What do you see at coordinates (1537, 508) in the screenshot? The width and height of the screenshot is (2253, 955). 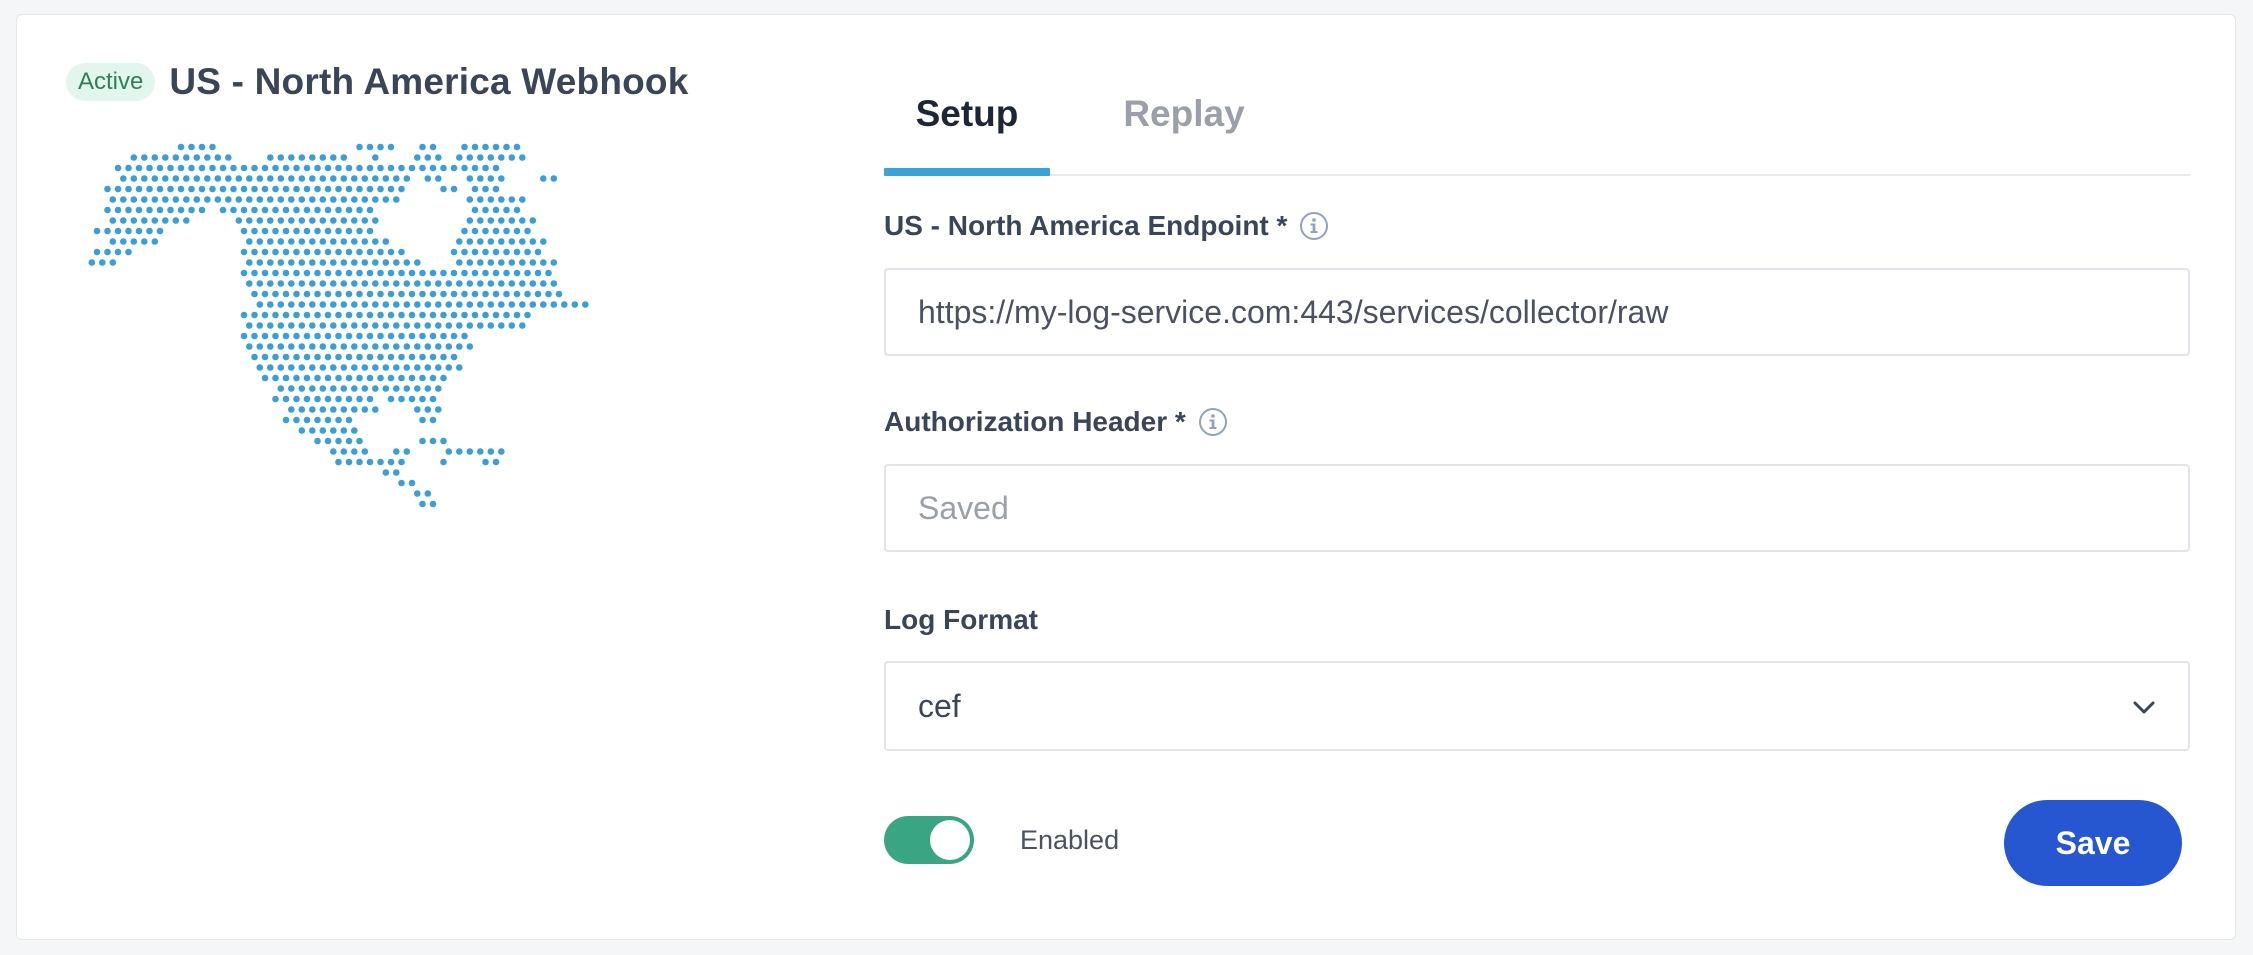 I see `auth-header-input` at bounding box center [1537, 508].